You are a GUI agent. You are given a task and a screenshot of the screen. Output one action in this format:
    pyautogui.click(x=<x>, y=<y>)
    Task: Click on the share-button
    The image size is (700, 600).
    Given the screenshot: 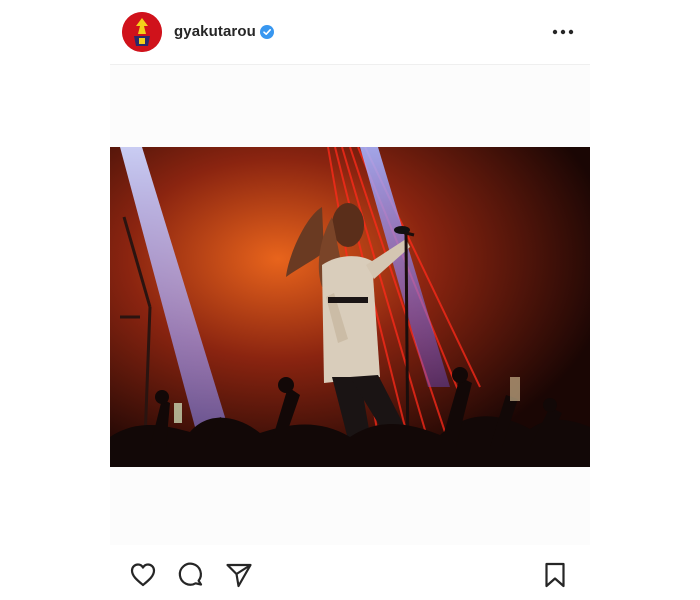 What is the action you would take?
    pyautogui.click(x=239, y=575)
    